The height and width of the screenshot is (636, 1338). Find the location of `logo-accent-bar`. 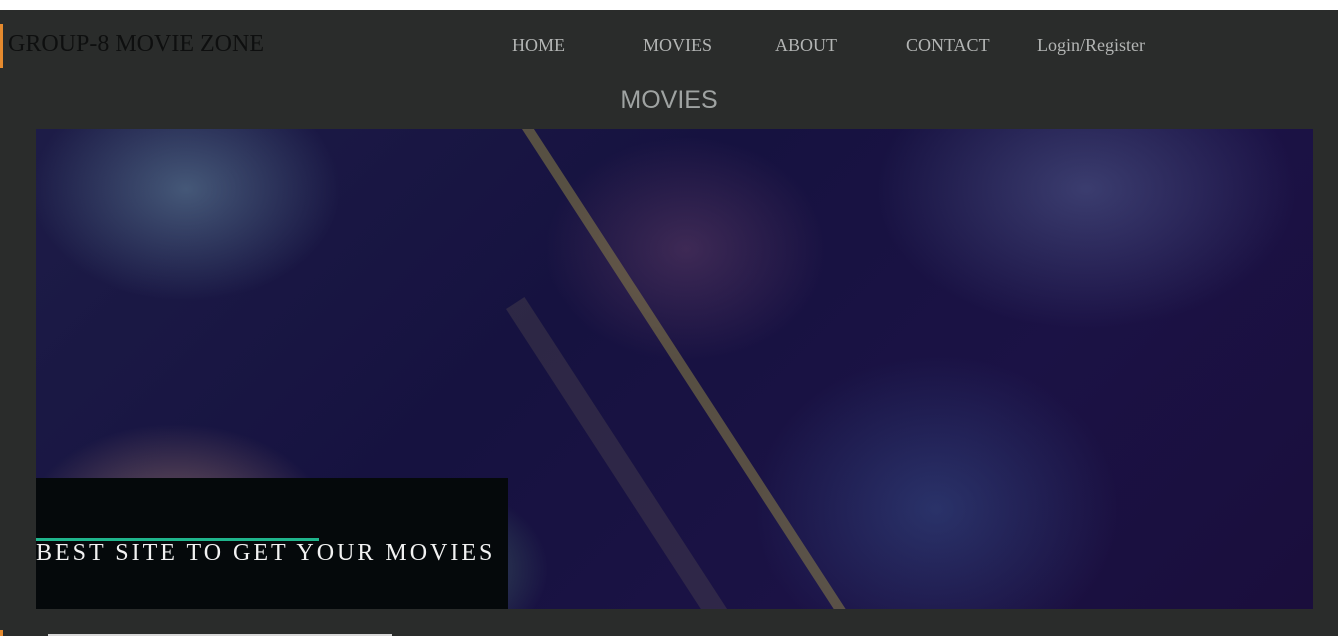

logo-accent-bar is located at coordinates (1, 46).